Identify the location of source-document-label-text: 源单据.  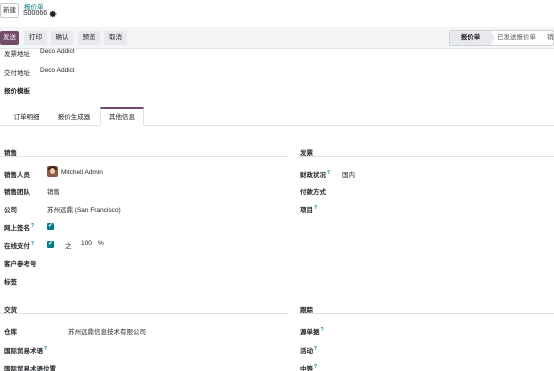
(310, 332).